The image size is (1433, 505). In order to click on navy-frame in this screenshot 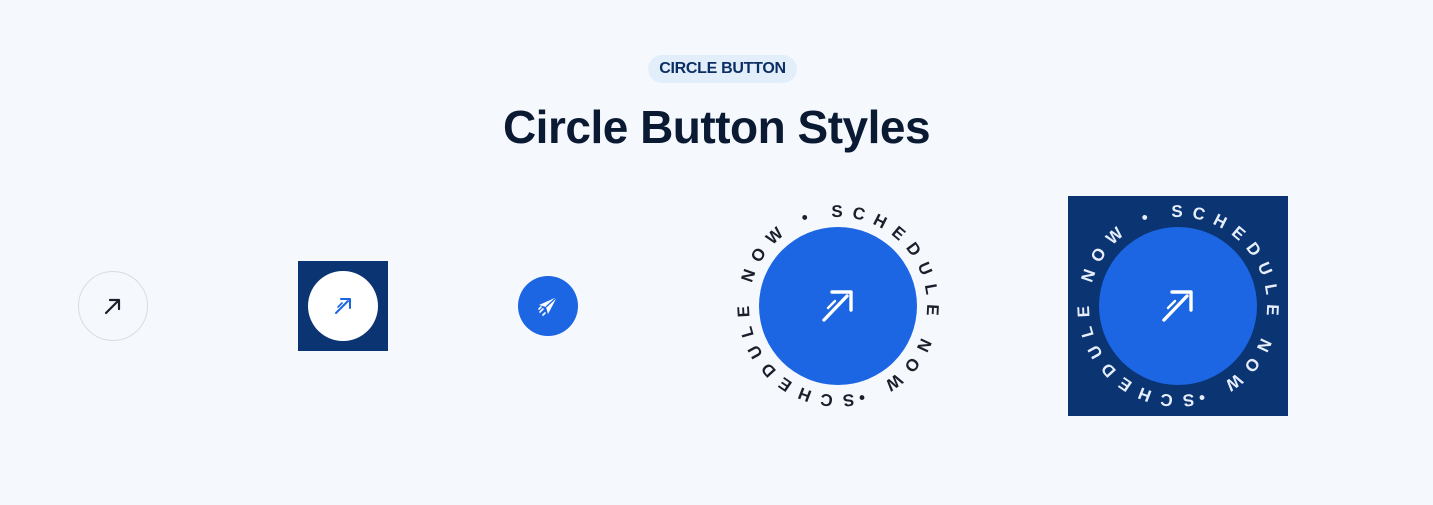, I will do `click(343, 306)`.